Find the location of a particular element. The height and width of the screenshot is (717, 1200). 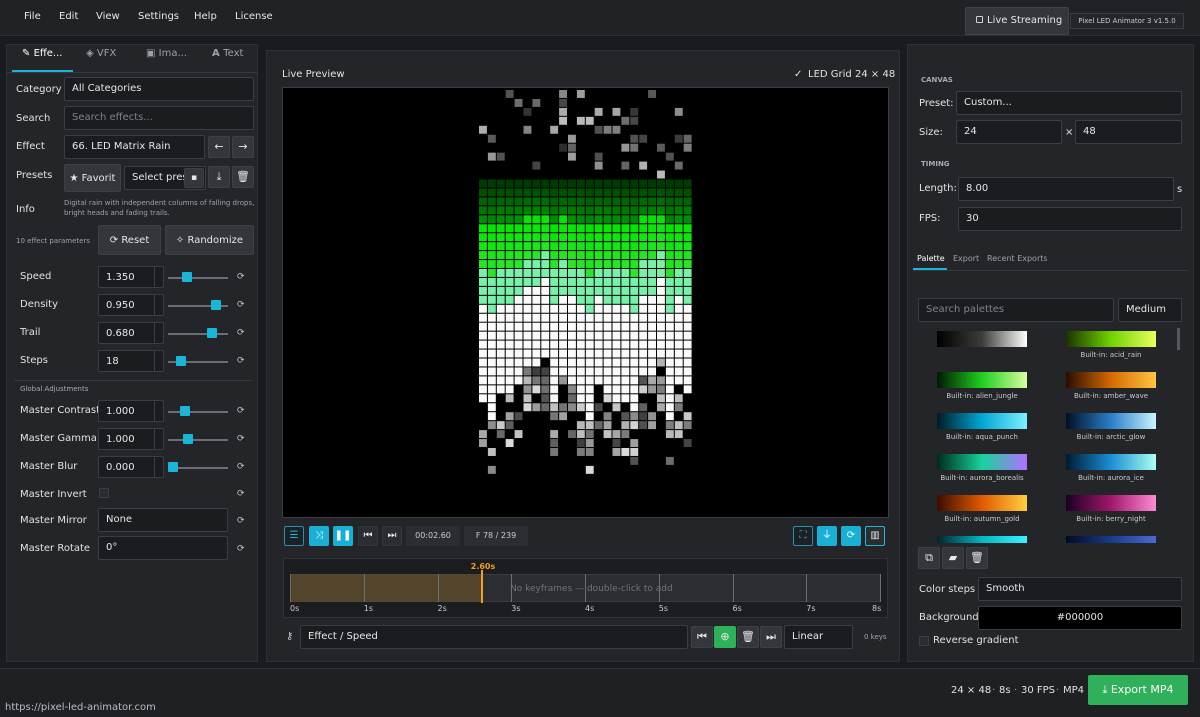

download-icon: ⤓ is located at coordinates (219, 177).